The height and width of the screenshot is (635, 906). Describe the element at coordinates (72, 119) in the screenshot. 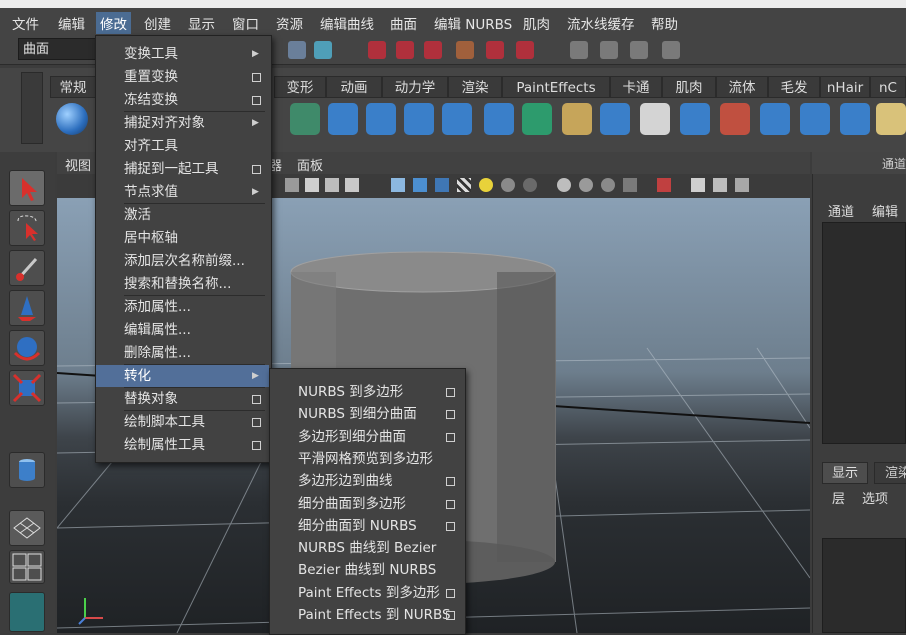

I see `nurbs-sphere-icon` at that location.